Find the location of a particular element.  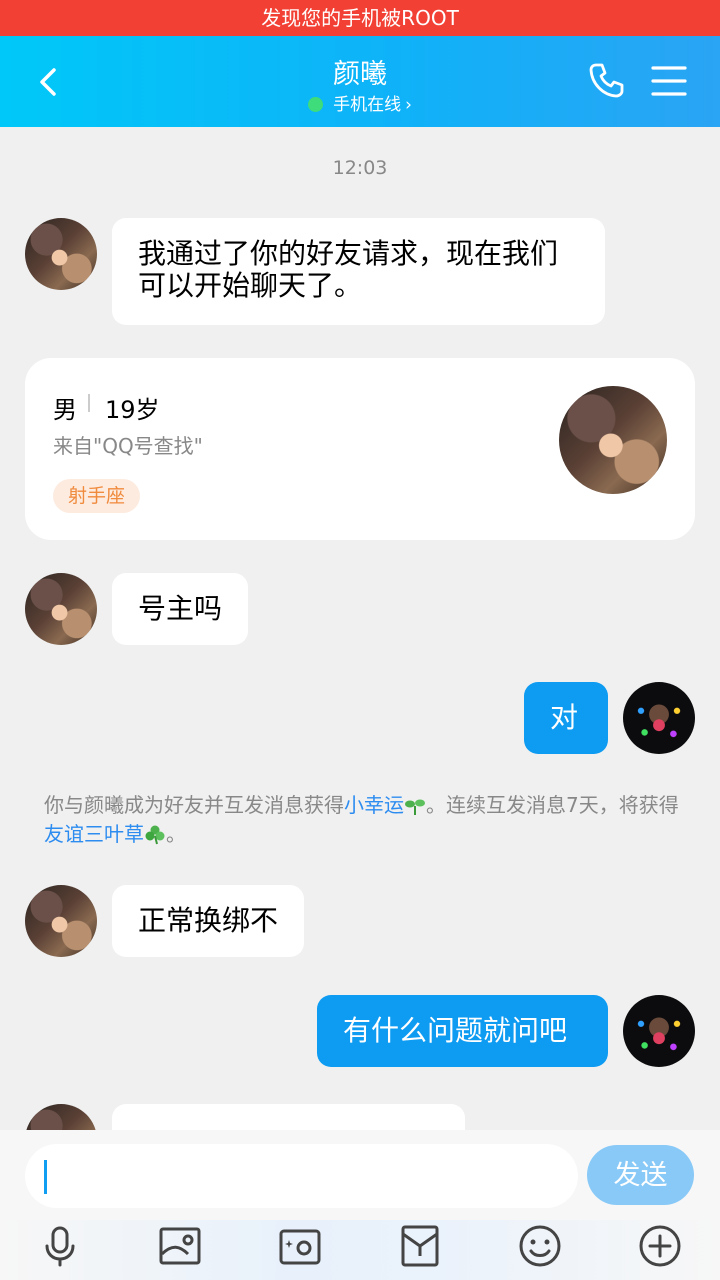

message-composer: 发送 is located at coordinates (360, 1205).